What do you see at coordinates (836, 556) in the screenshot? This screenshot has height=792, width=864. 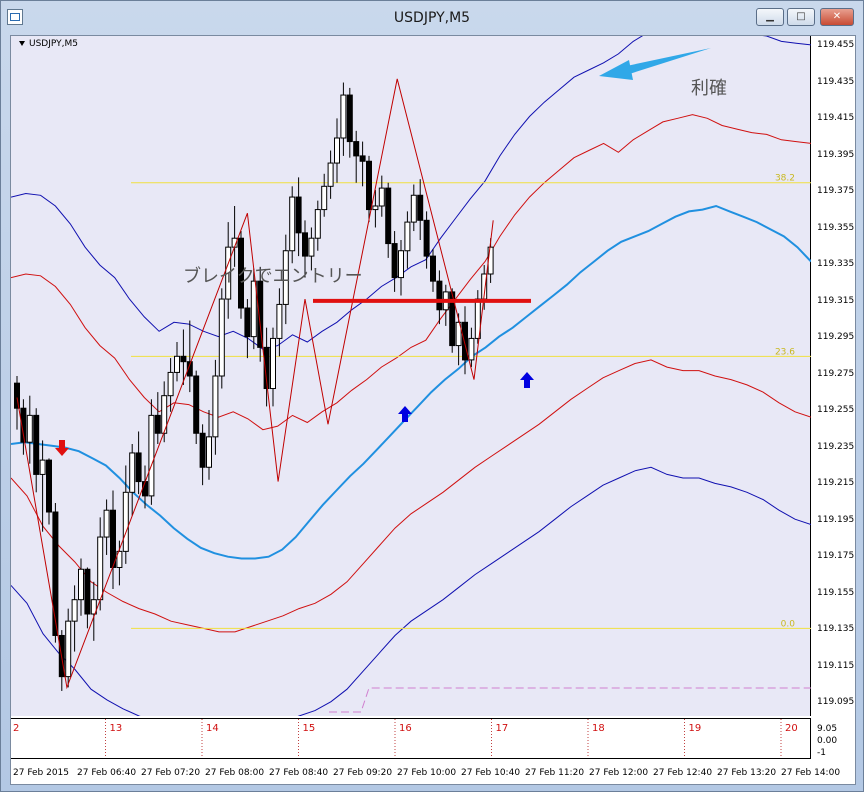 I see `price-axis-label: 119.175` at bounding box center [836, 556].